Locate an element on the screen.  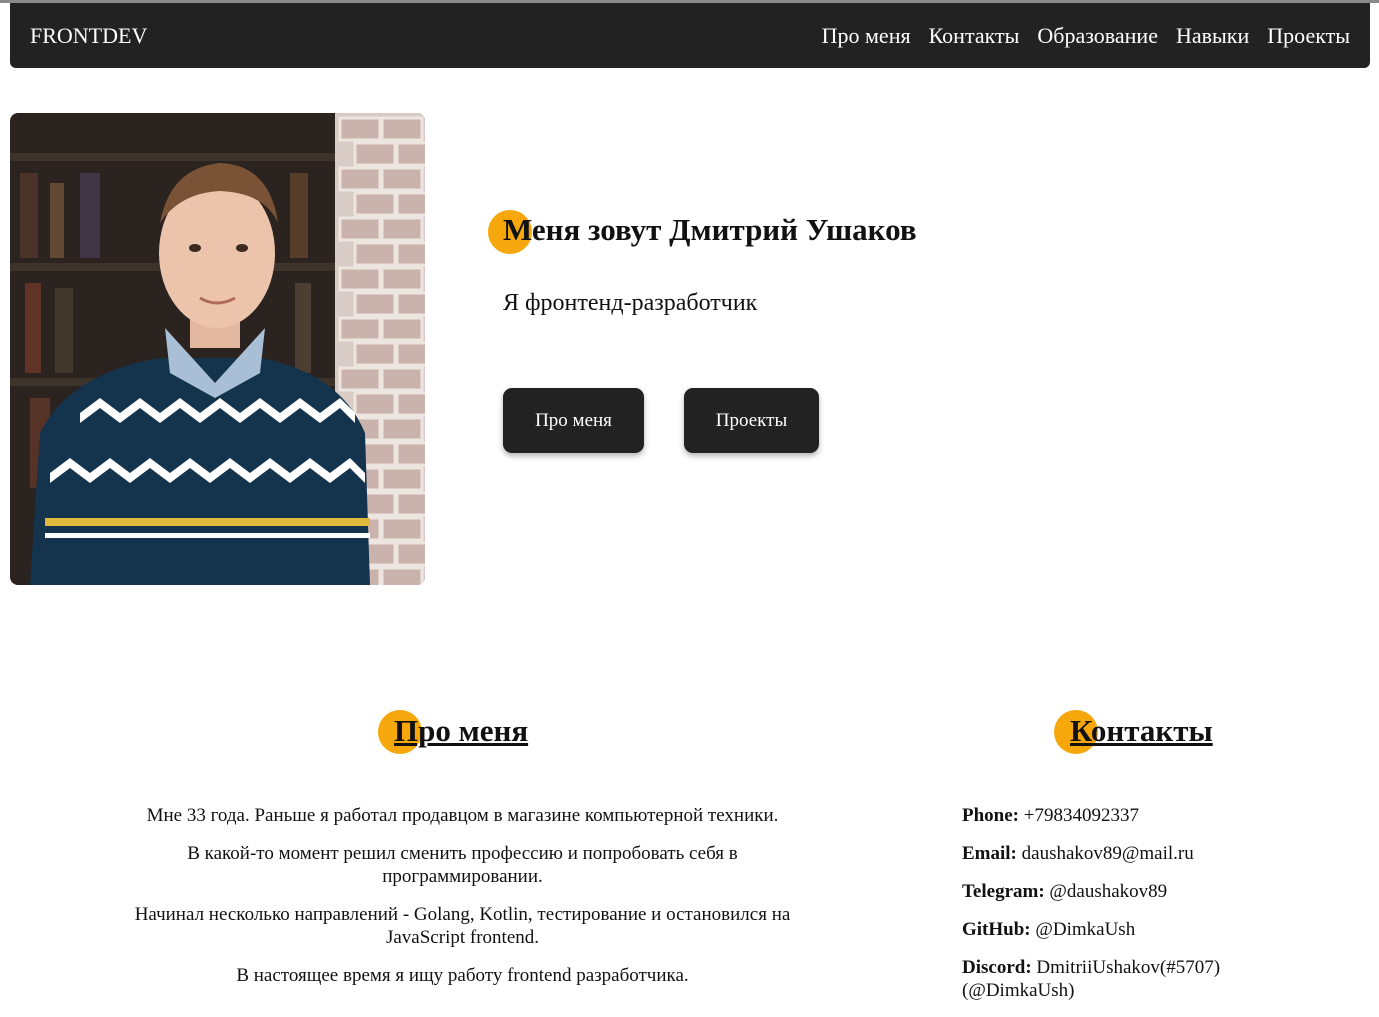
contact-label: Email: is located at coordinates (989, 853).